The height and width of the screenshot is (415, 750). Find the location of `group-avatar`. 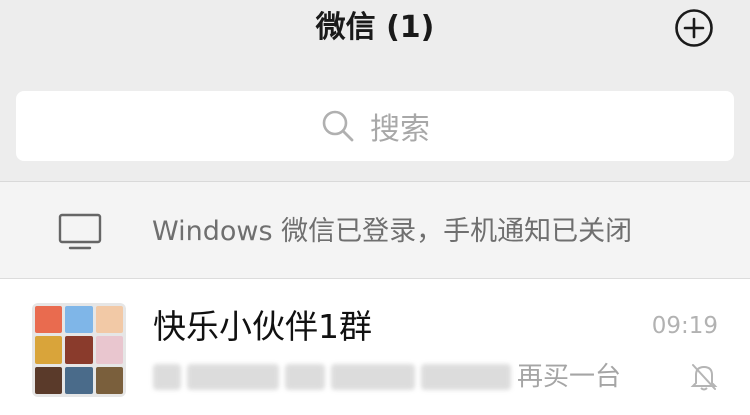

group-avatar is located at coordinates (79, 350).